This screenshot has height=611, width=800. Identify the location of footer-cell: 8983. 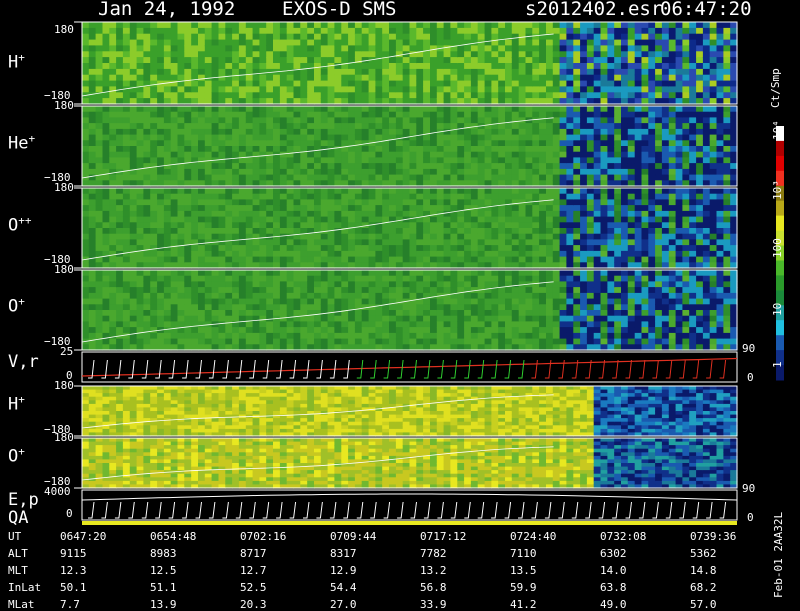
(163, 553).